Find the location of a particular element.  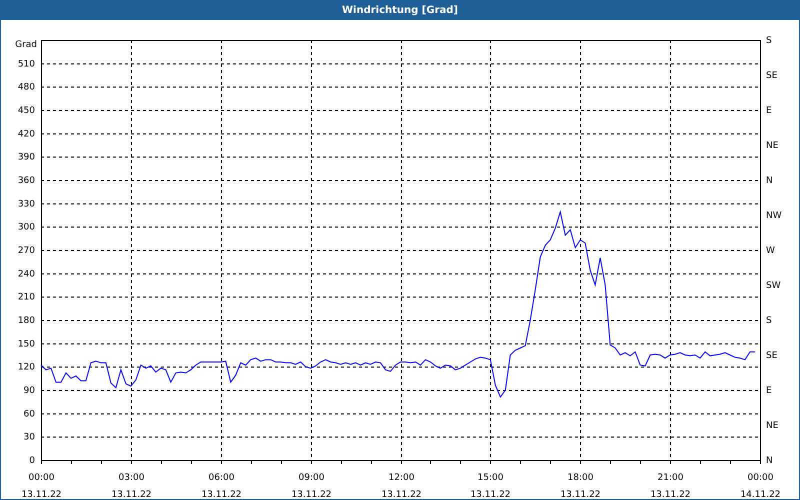

y-axis-label: 510 is located at coordinates (26, 64).